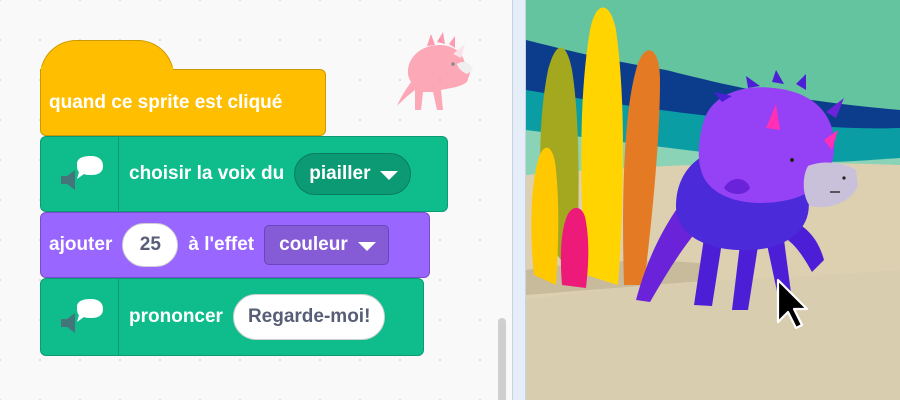 The image size is (900, 400). I want to click on set-voice-block: choisir la voix du piailler, so click(244, 174).